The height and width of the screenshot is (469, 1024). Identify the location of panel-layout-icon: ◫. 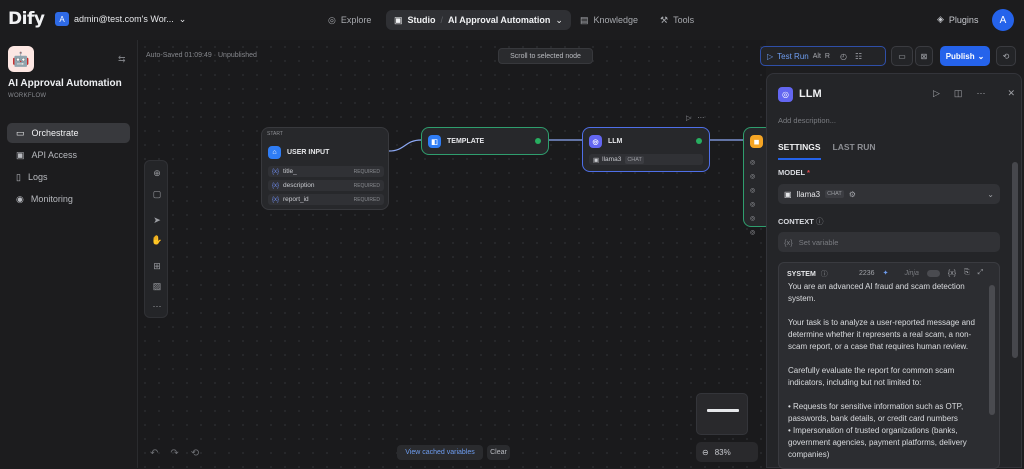
(958, 93).